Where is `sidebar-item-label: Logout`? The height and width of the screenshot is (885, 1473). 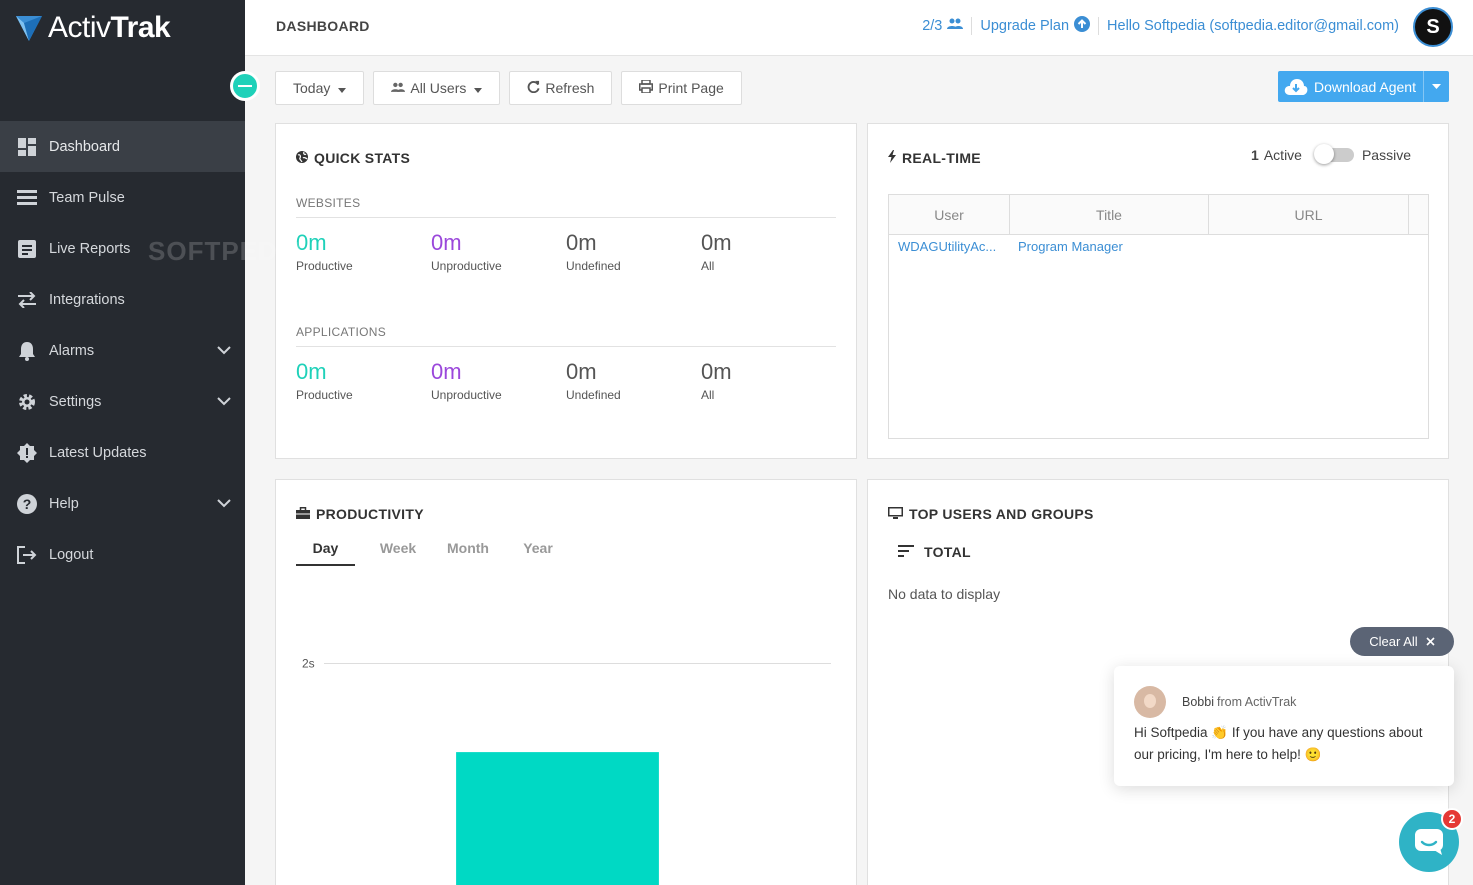 sidebar-item-label: Logout is located at coordinates (71, 554).